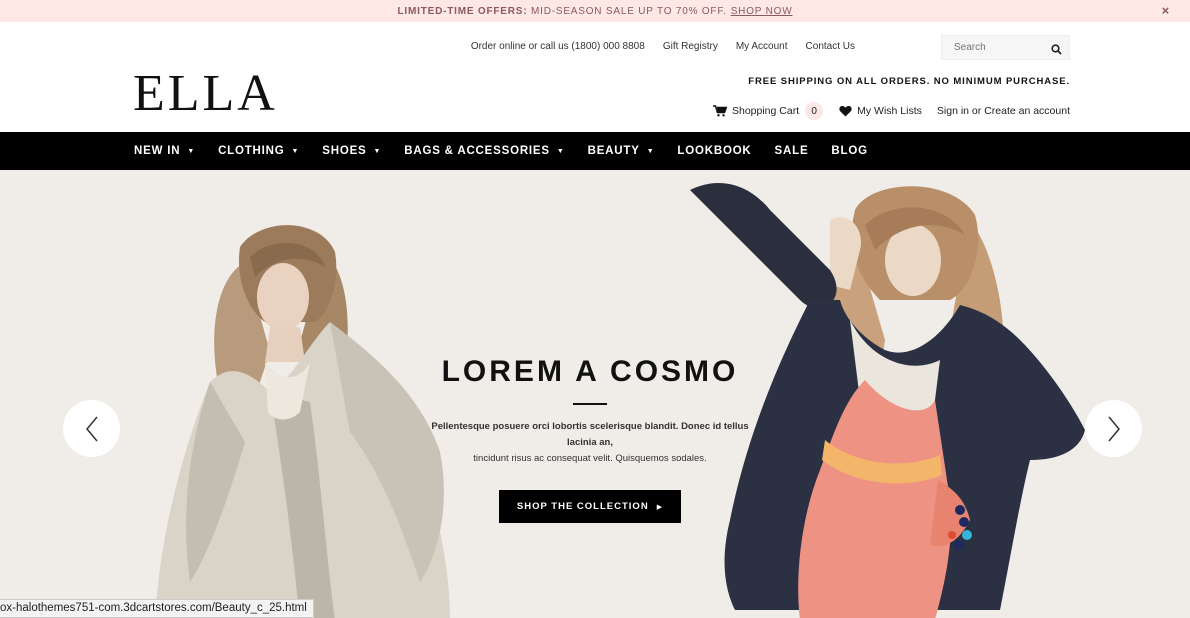 Image resolution: width=1190 pixels, height=618 pixels. Describe the element at coordinates (628, 11) in the screenshot. I see `promo-text: MID-SEASON SALE UP TO 70% OFF.` at that location.